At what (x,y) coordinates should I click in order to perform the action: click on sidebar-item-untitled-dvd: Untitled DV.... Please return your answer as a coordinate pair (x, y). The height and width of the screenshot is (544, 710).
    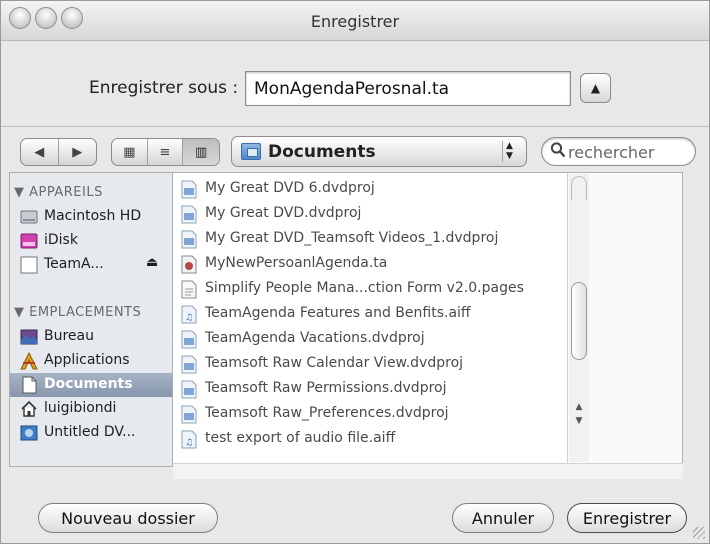
    Looking at the image, I should click on (91, 433).